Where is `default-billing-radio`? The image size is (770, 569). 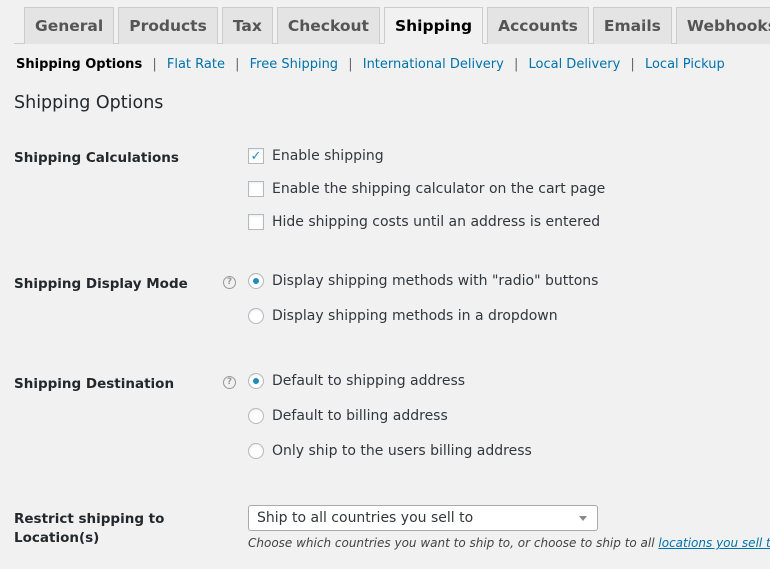
default-billing-radio is located at coordinates (256, 416).